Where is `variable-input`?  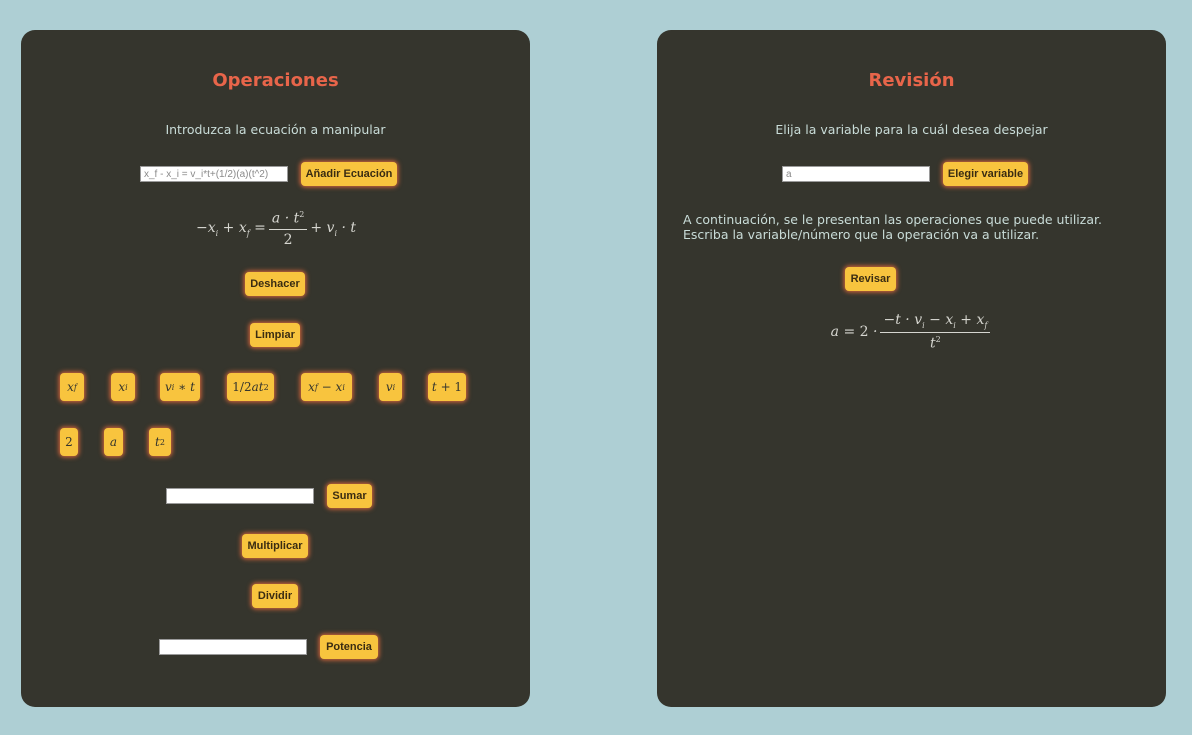
variable-input is located at coordinates (856, 174).